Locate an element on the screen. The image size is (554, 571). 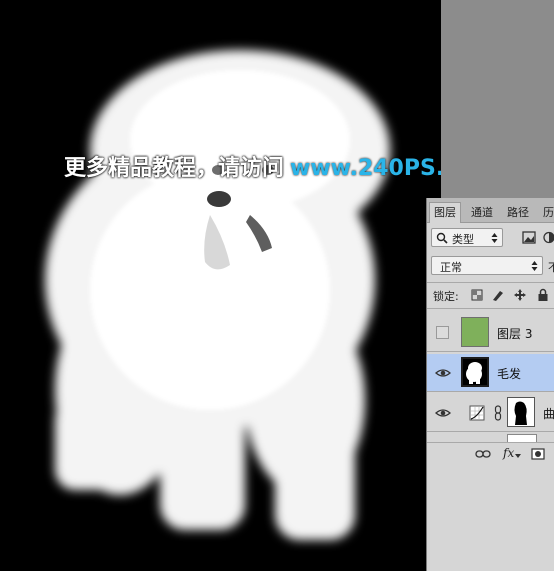
lock-all-icon is located at coordinates (543, 295).